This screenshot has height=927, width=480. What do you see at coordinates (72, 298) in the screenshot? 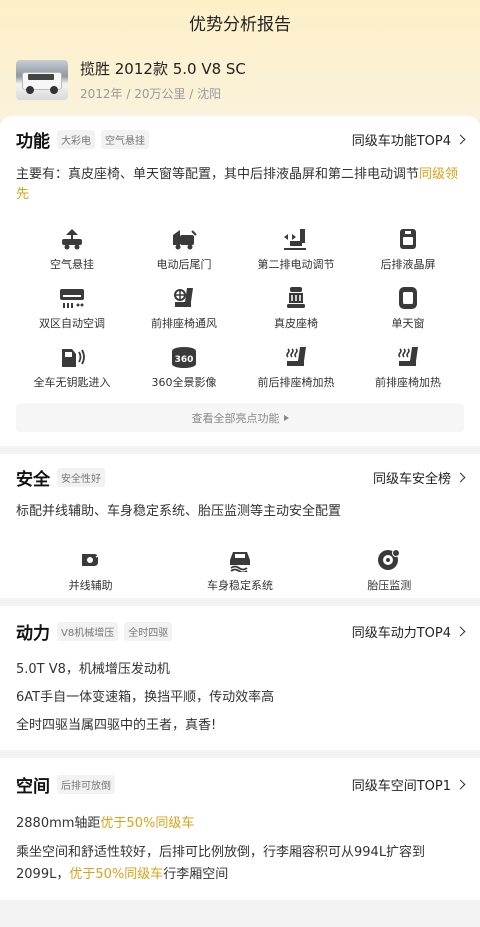
I see `dual-zone-ac-icon` at bounding box center [72, 298].